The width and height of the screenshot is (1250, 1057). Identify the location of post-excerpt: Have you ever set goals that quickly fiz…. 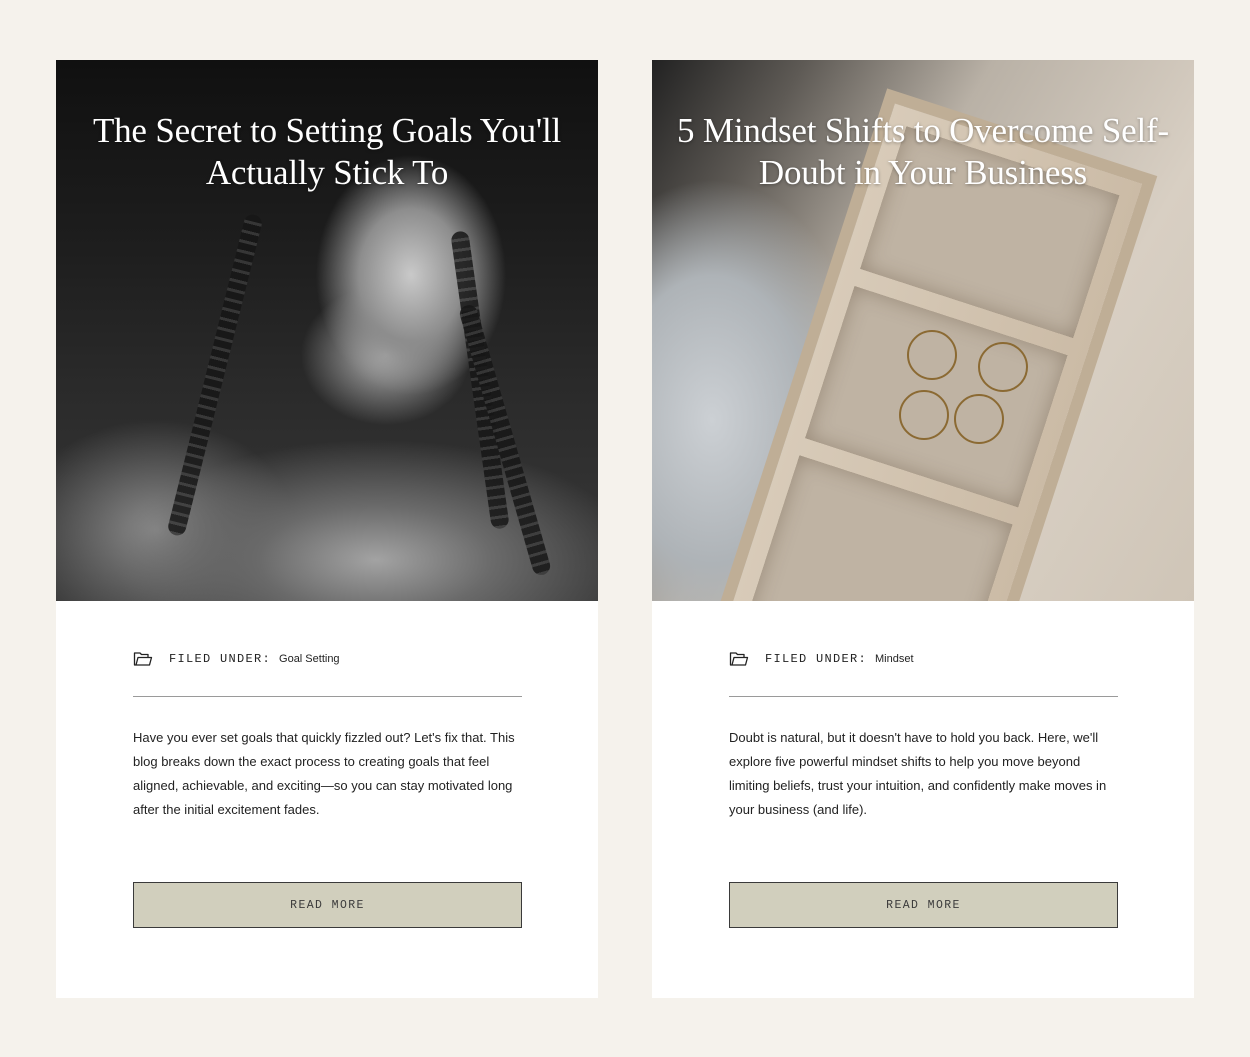
(324, 773).